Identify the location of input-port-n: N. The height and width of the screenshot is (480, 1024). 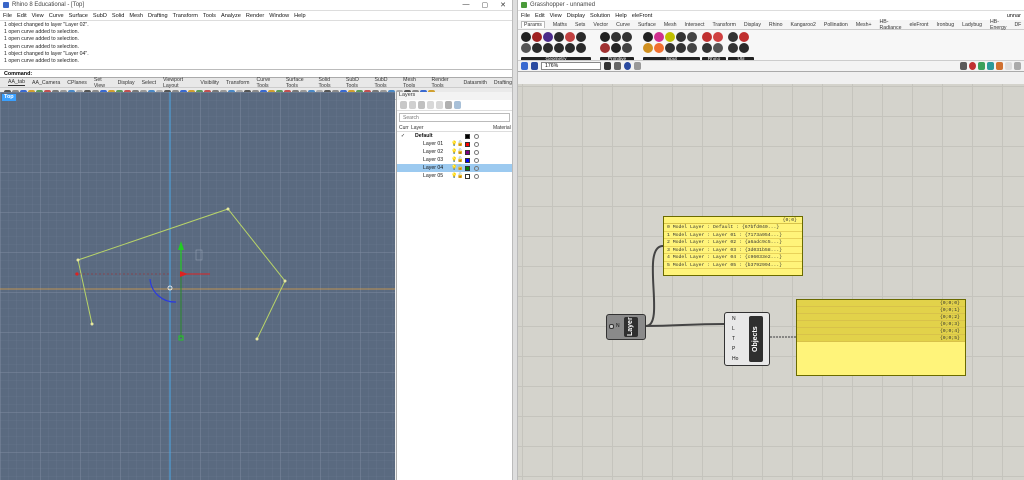
(734, 319).